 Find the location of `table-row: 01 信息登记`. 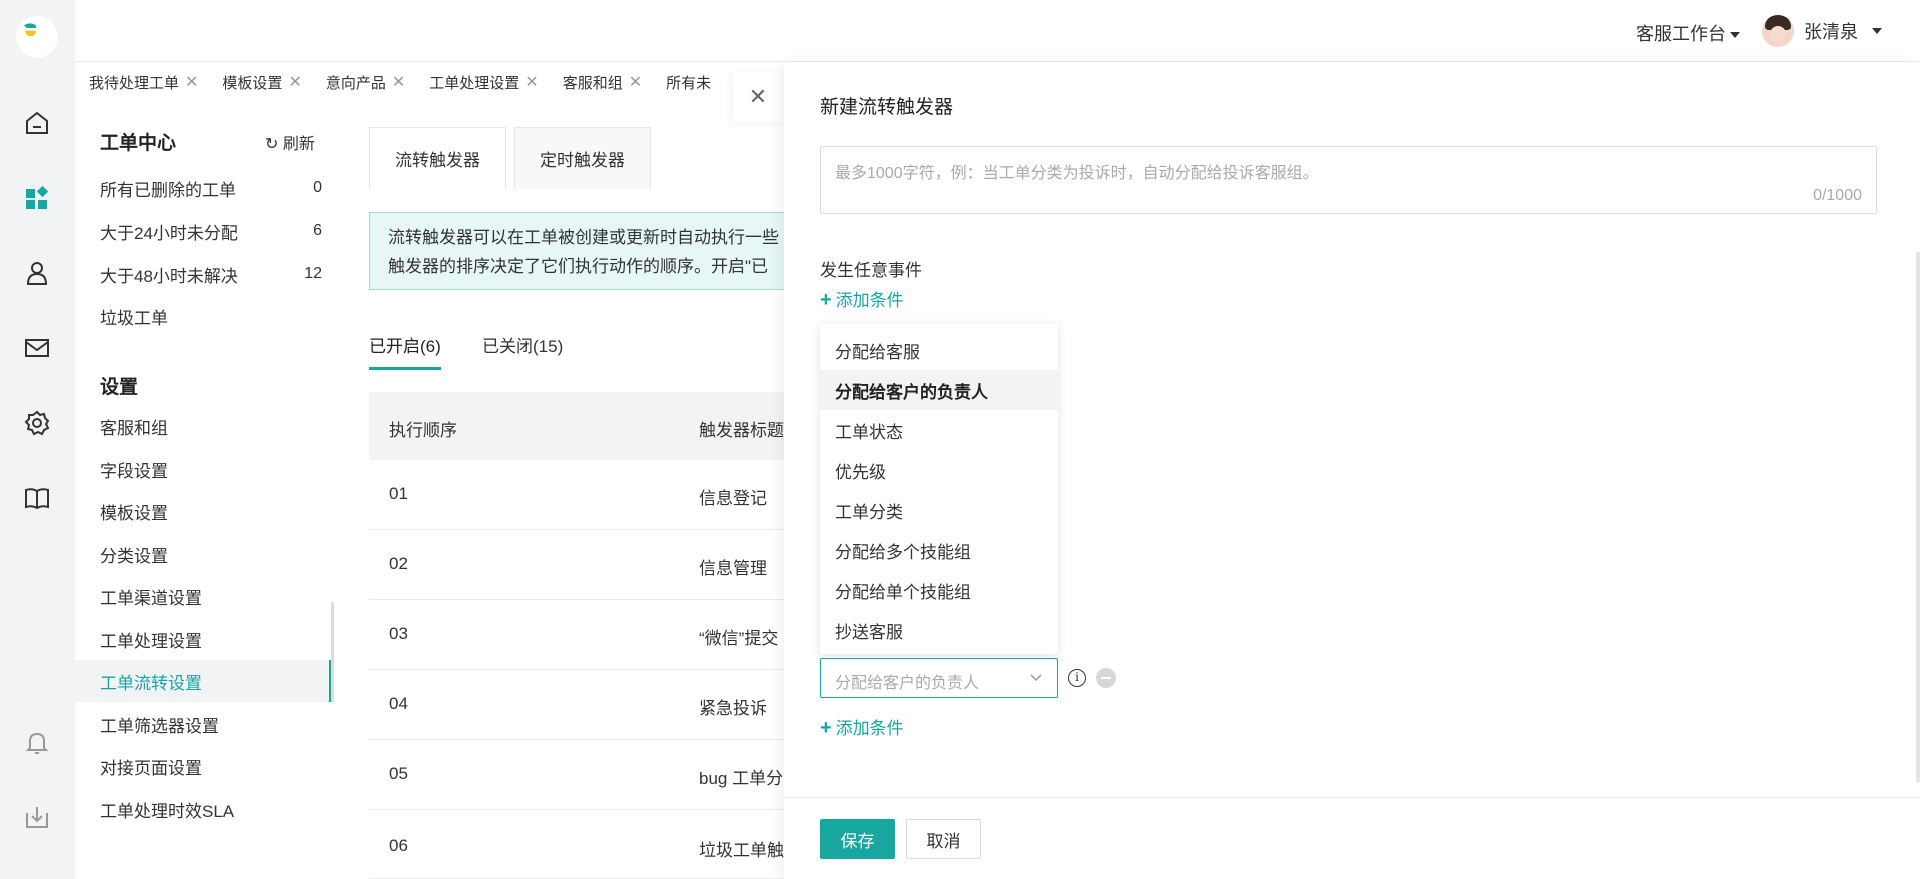

table-row: 01 信息登记 is located at coordinates (609, 495).